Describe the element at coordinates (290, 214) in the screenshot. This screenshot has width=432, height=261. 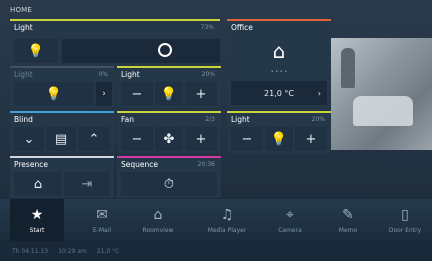
I see `camera-icon: ⌖` at that location.